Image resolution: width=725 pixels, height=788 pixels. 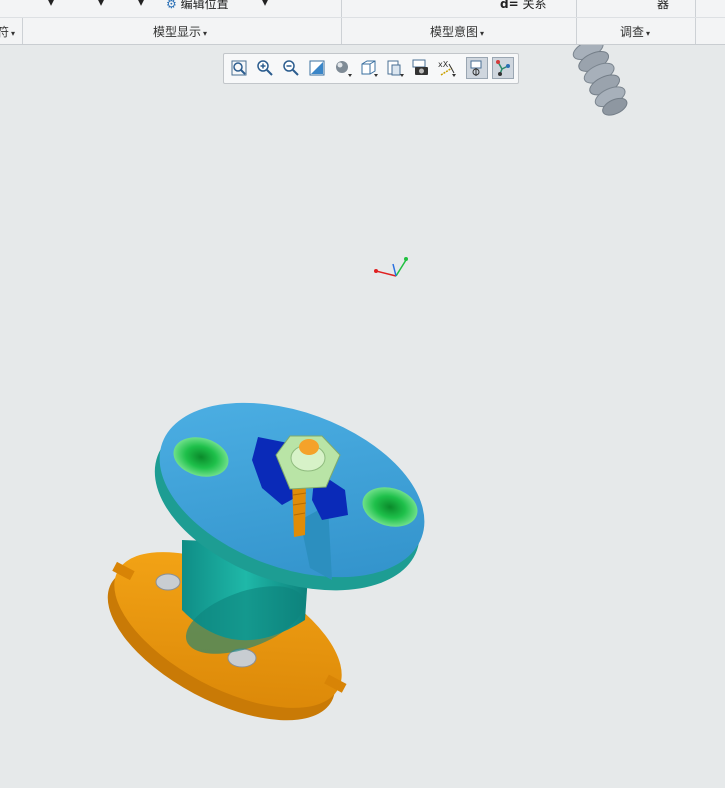 I want to click on group-label-investigate: 调查 ▾, so click(x=635, y=31).